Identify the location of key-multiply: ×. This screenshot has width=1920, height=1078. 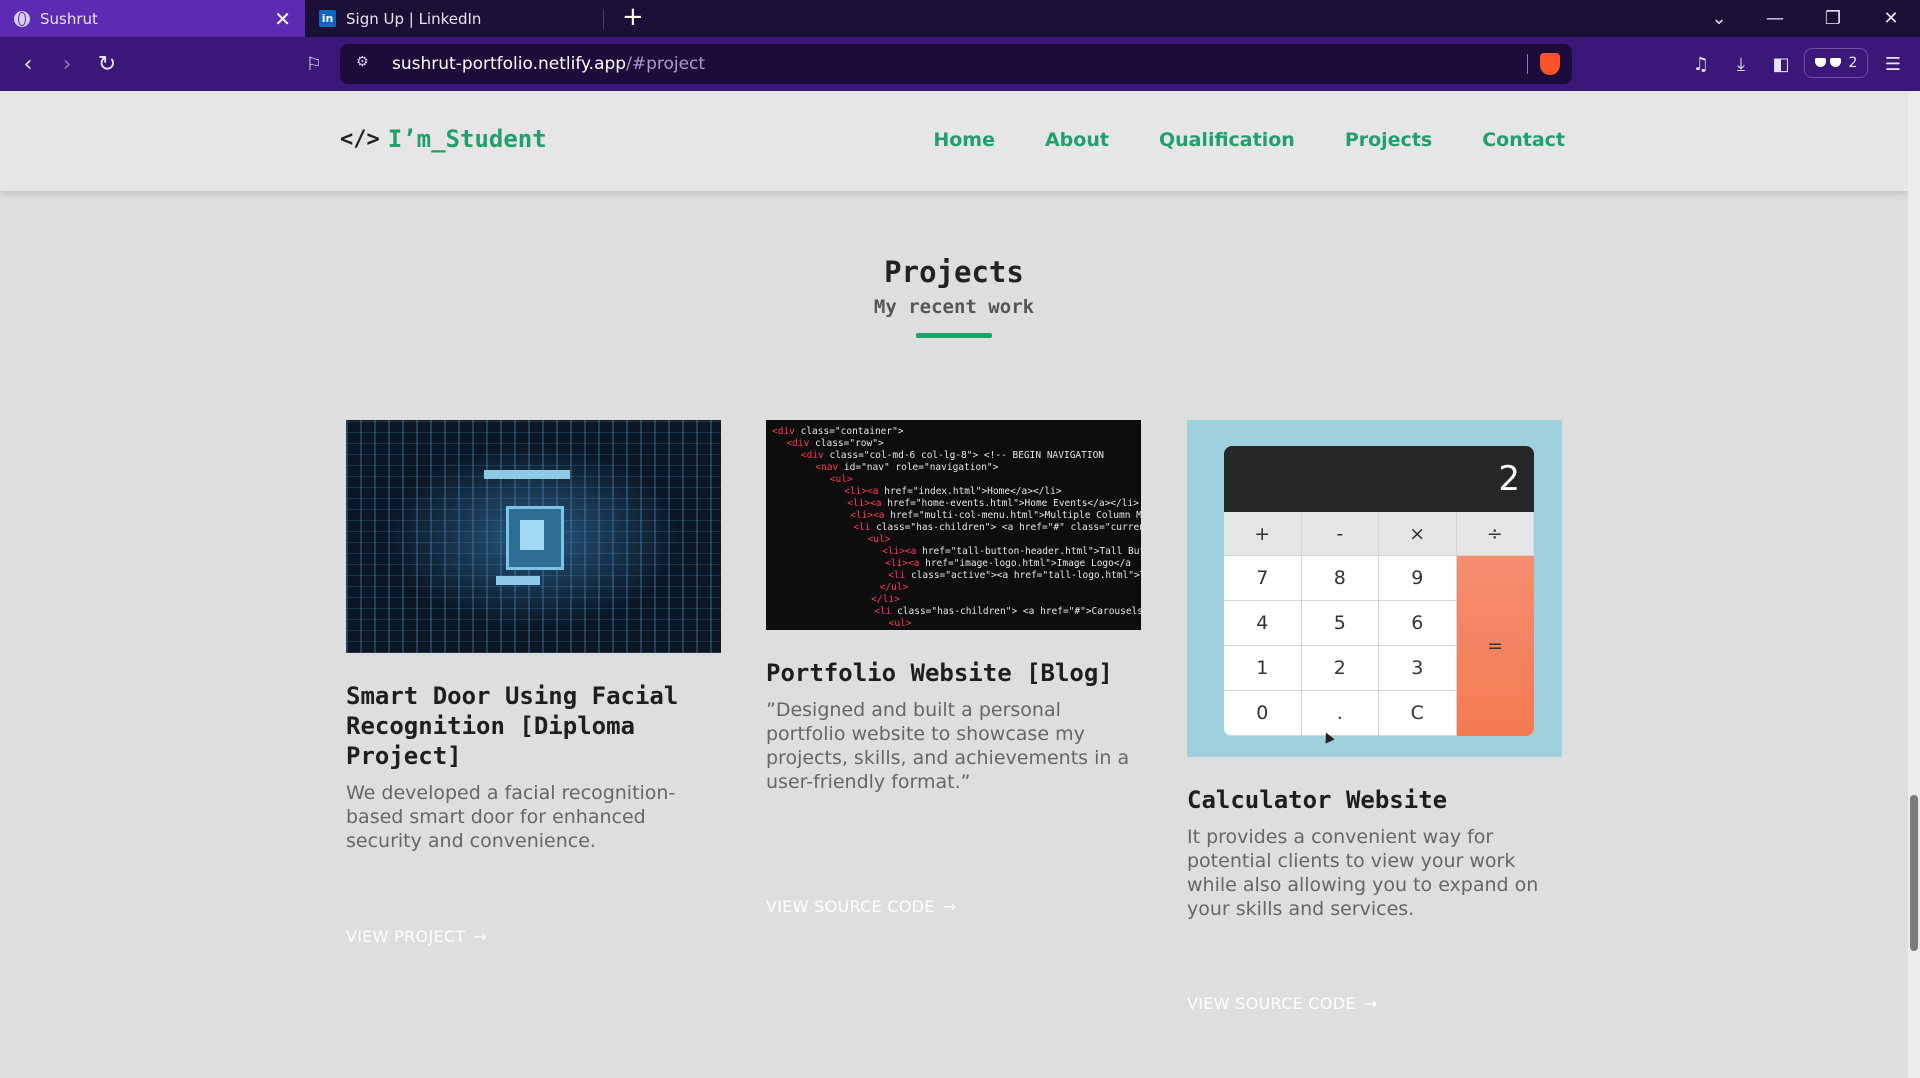
(1418, 534).